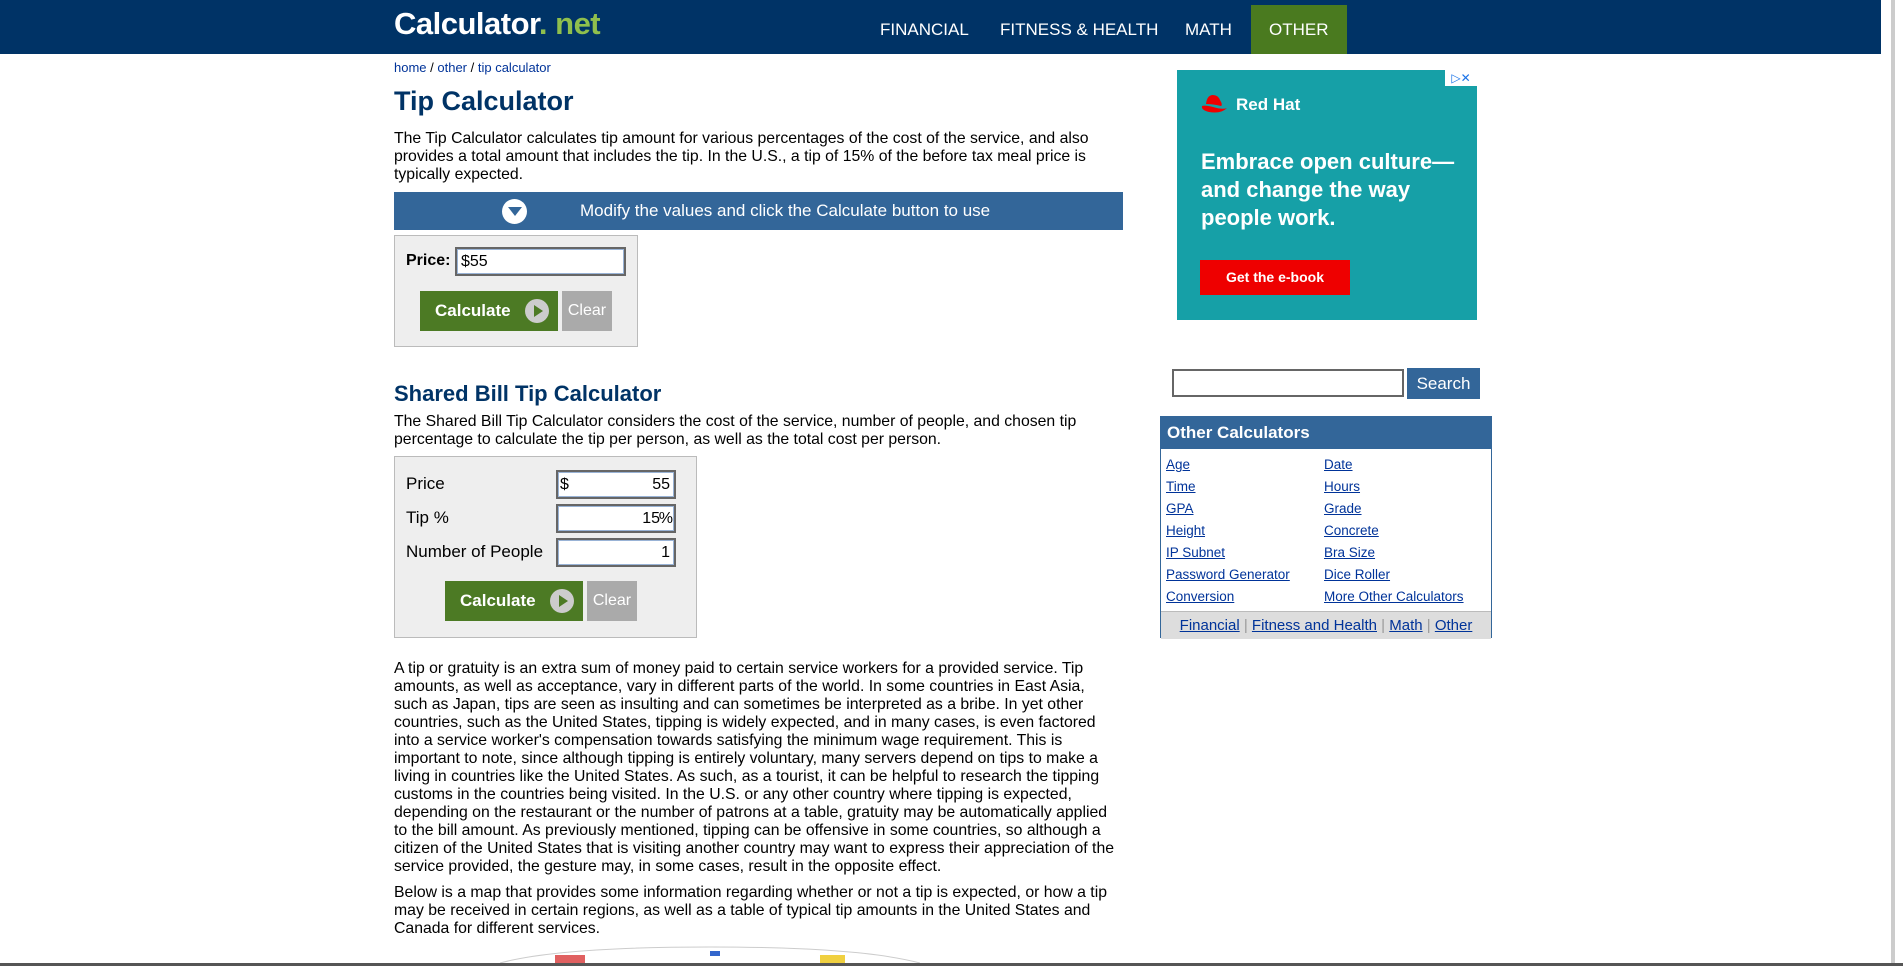  I want to click on nav-fitness-health: FITNESS & HEALTH, so click(1079, 29).